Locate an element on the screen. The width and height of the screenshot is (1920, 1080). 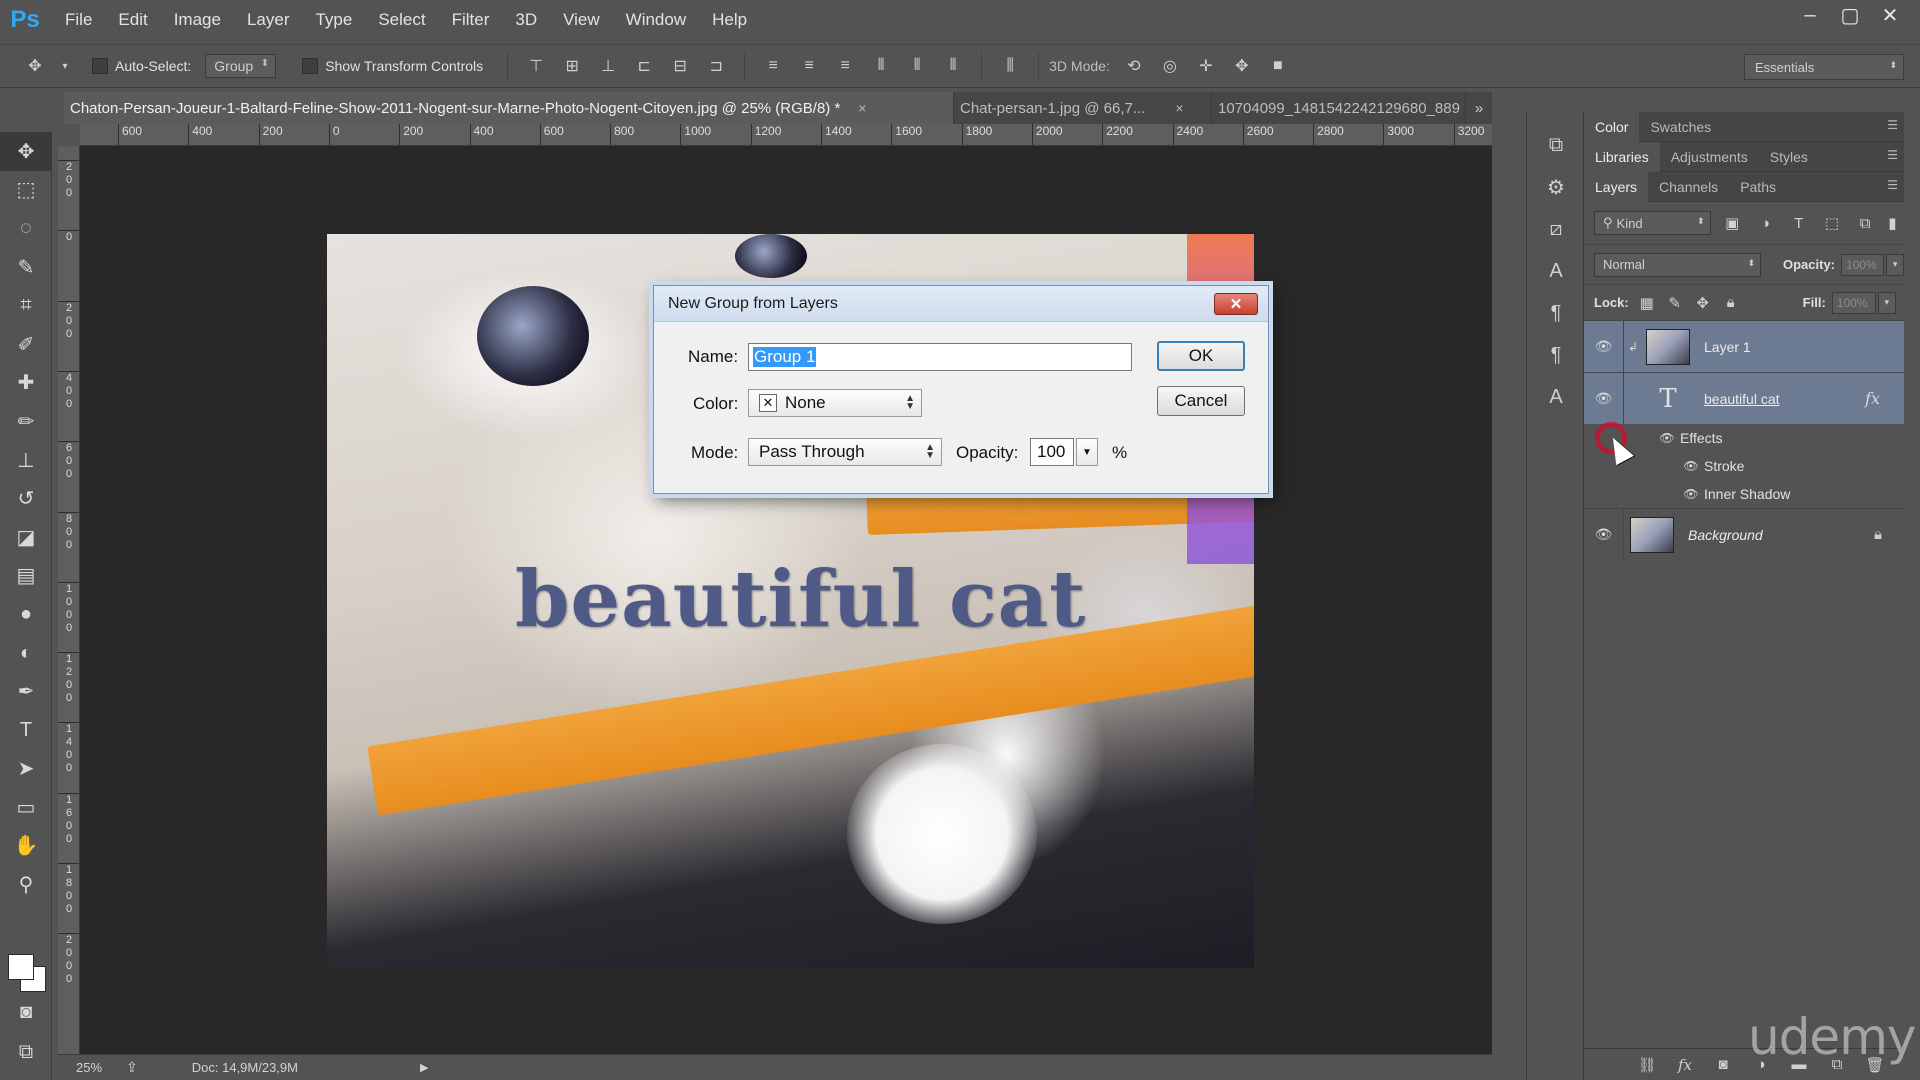
shape-filter-icon: ⬚ is located at coordinates (1831, 223).